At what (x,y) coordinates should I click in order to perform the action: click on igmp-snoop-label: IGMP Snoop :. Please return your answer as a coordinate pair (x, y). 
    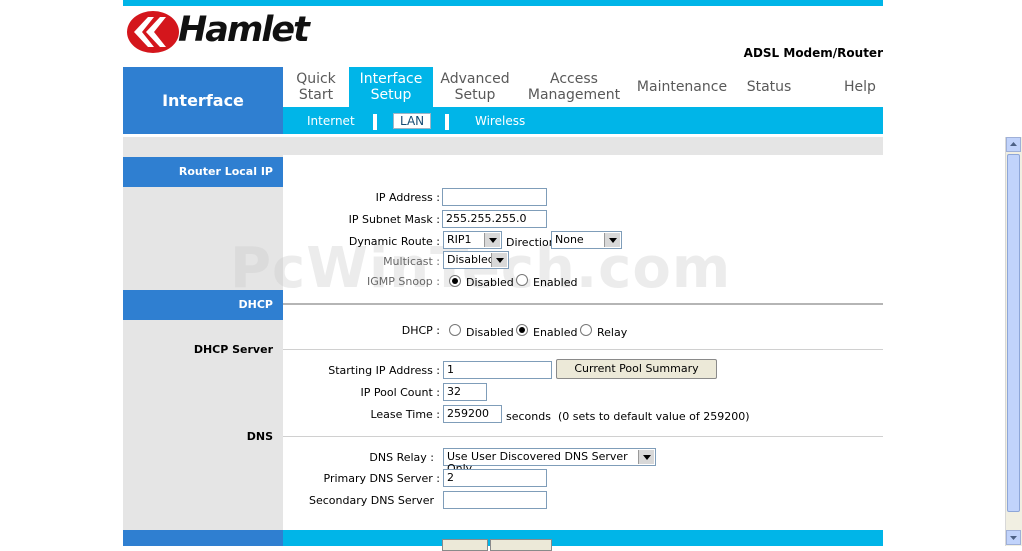
    Looking at the image, I should click on (403, 281).